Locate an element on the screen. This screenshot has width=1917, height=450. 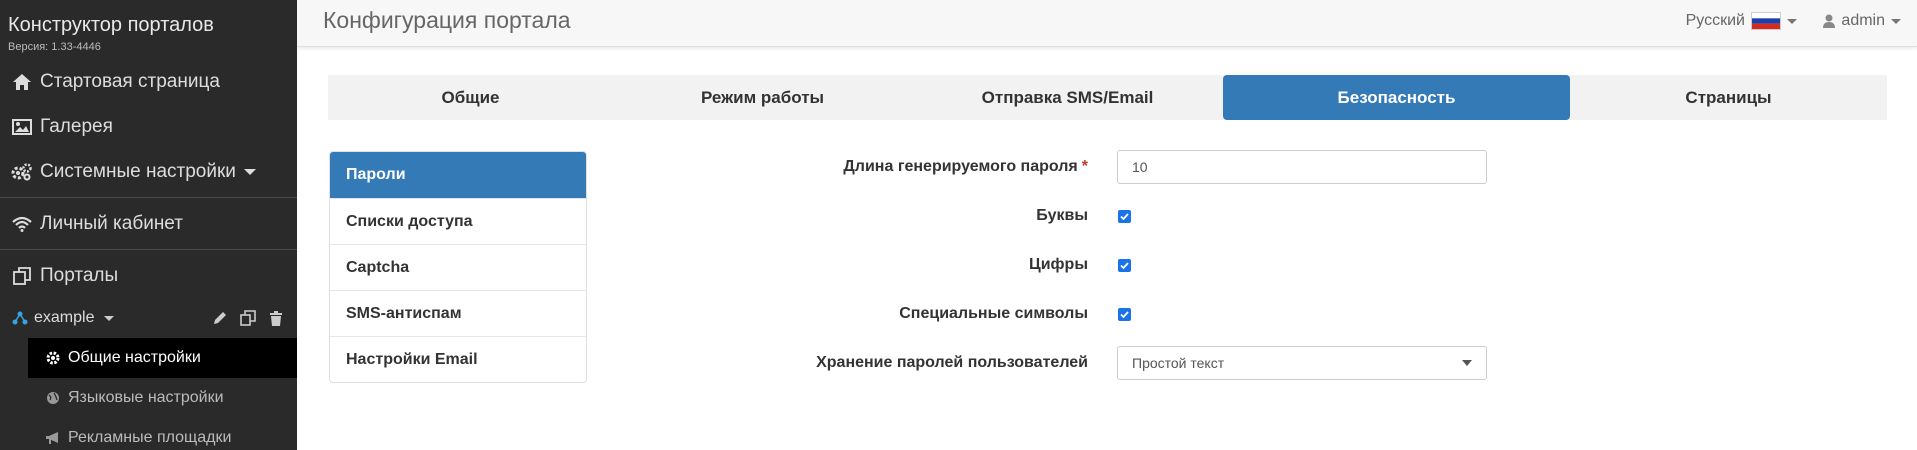
tab-general: Общие is located at coordinates (470, 97).